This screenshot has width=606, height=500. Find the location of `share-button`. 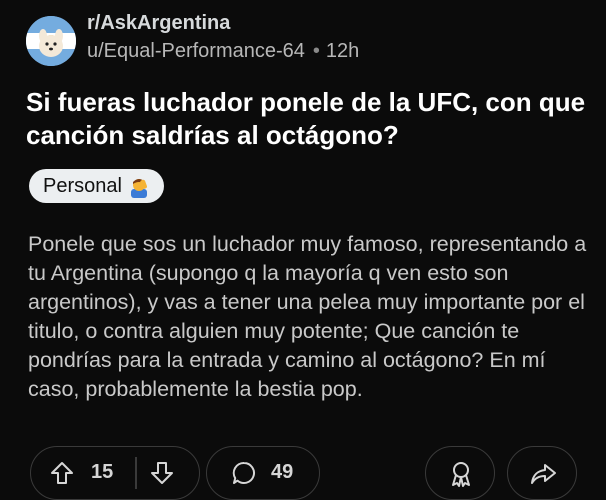

share-button is located at coordinates (542, 473).